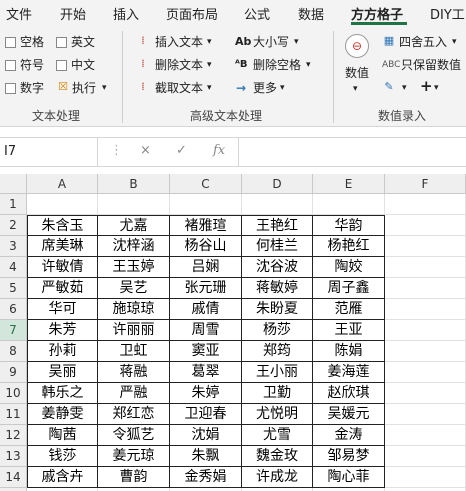 Image resolution: width=466 pixels, height=491 pixels. Describe the element at coordinates (13, 414) in the screenshot. I see `row-header-11: 11` at that location.